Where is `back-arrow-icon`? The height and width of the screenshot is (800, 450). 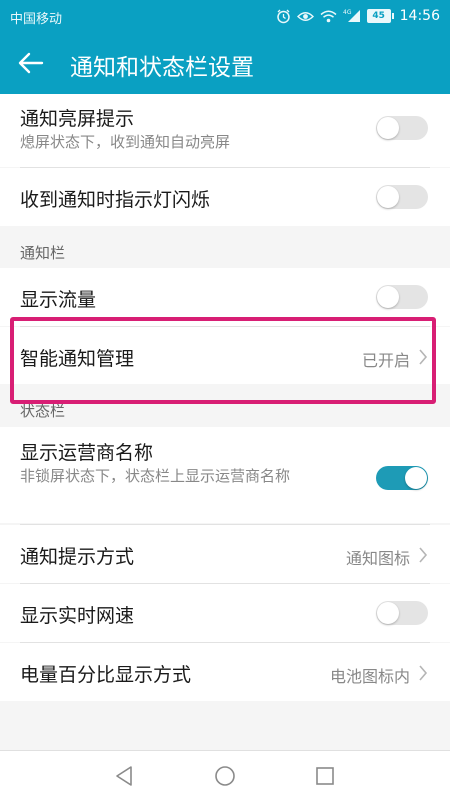 back-arrow-icon is located at coordinates (31, 63).